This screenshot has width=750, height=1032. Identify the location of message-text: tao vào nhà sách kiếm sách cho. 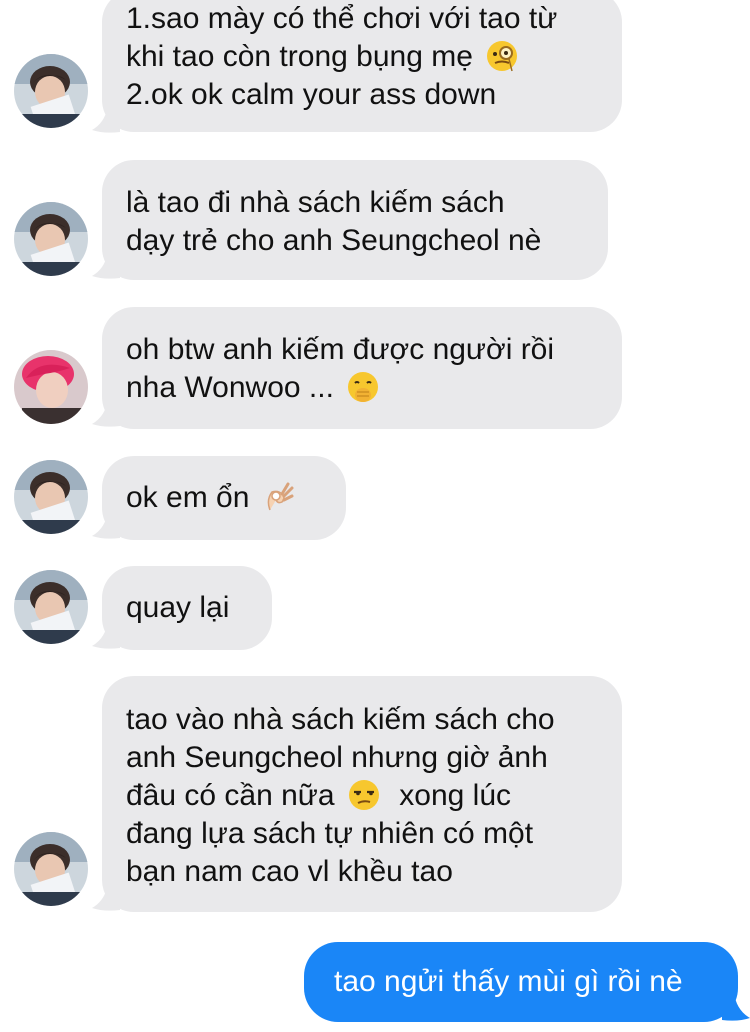
(340, 719).